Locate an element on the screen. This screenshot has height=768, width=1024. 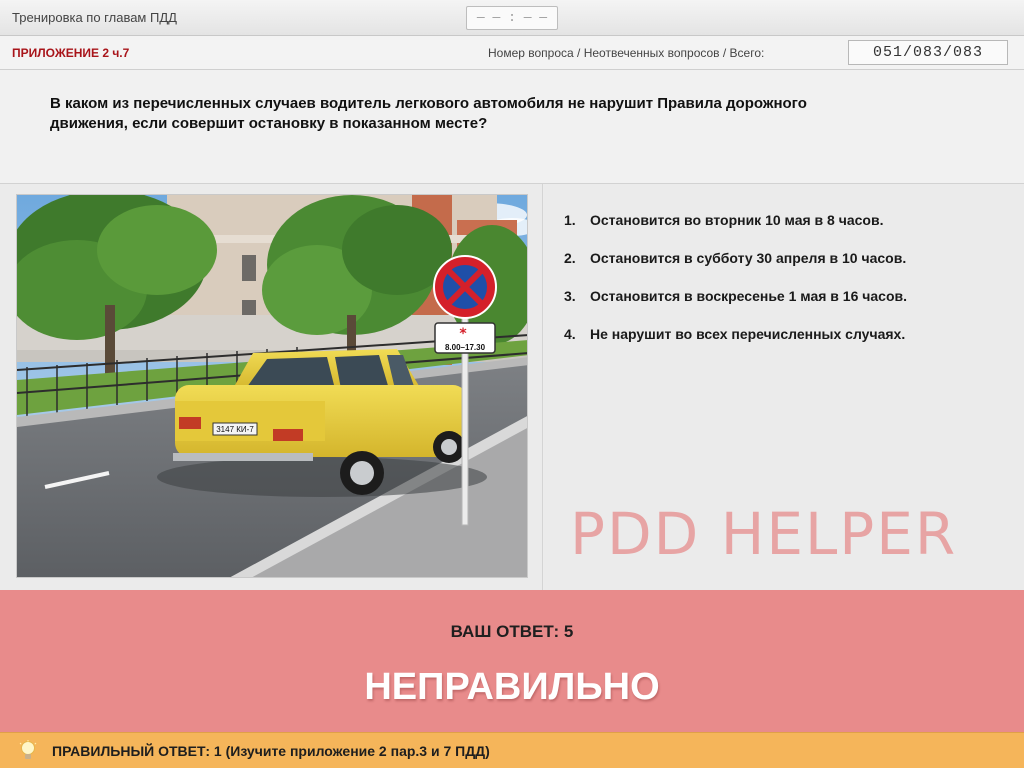
lightbulb-icon is located at coordinates (28, 749).